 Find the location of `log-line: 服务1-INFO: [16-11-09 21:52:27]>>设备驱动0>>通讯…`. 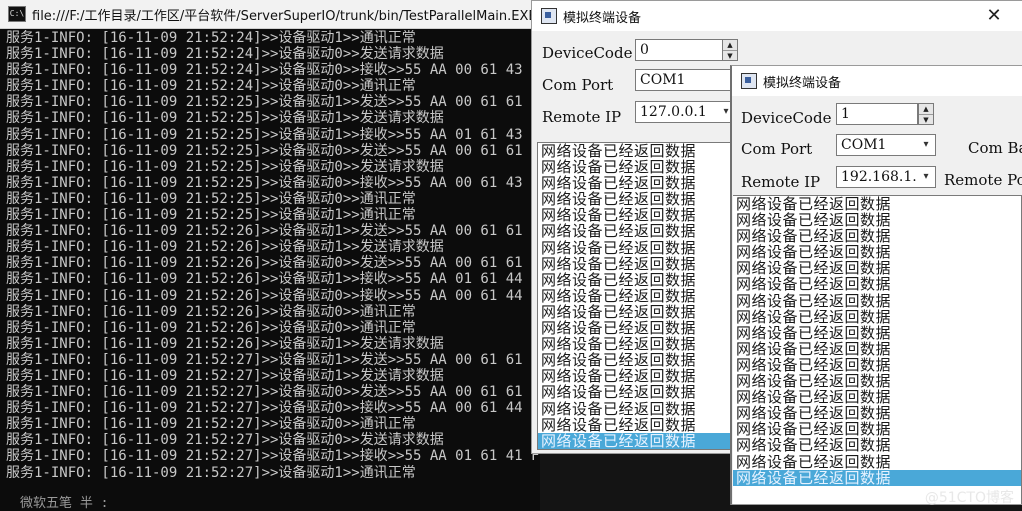

log-line: 服务1-INFO: [16-11-09 21:52:27]>>设备驱动0>>通讯… is located at coordinates (211, 424).